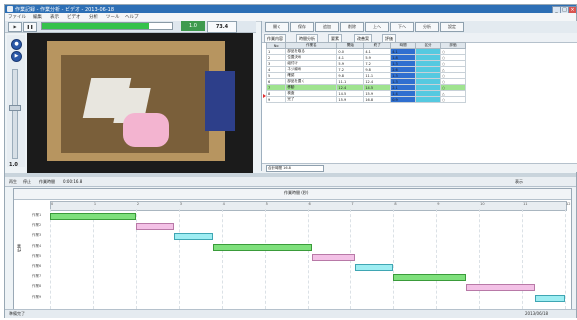 Image resolution: width=577 pixels, height=320 pixels. Describe the element at coordinates (402, 27) in the screenshot. I see `move-down-button: 下へ` at that location.